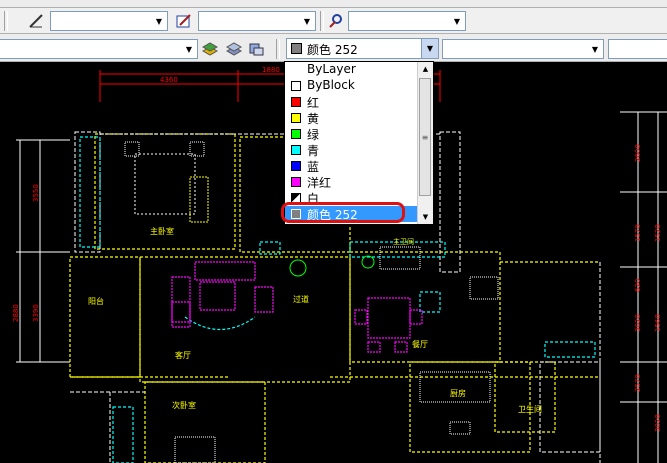 The image size is (667, 463). Describe the element at coordinates (234, 48) in the screenshot. I see `layer-previous-icon` at that location.